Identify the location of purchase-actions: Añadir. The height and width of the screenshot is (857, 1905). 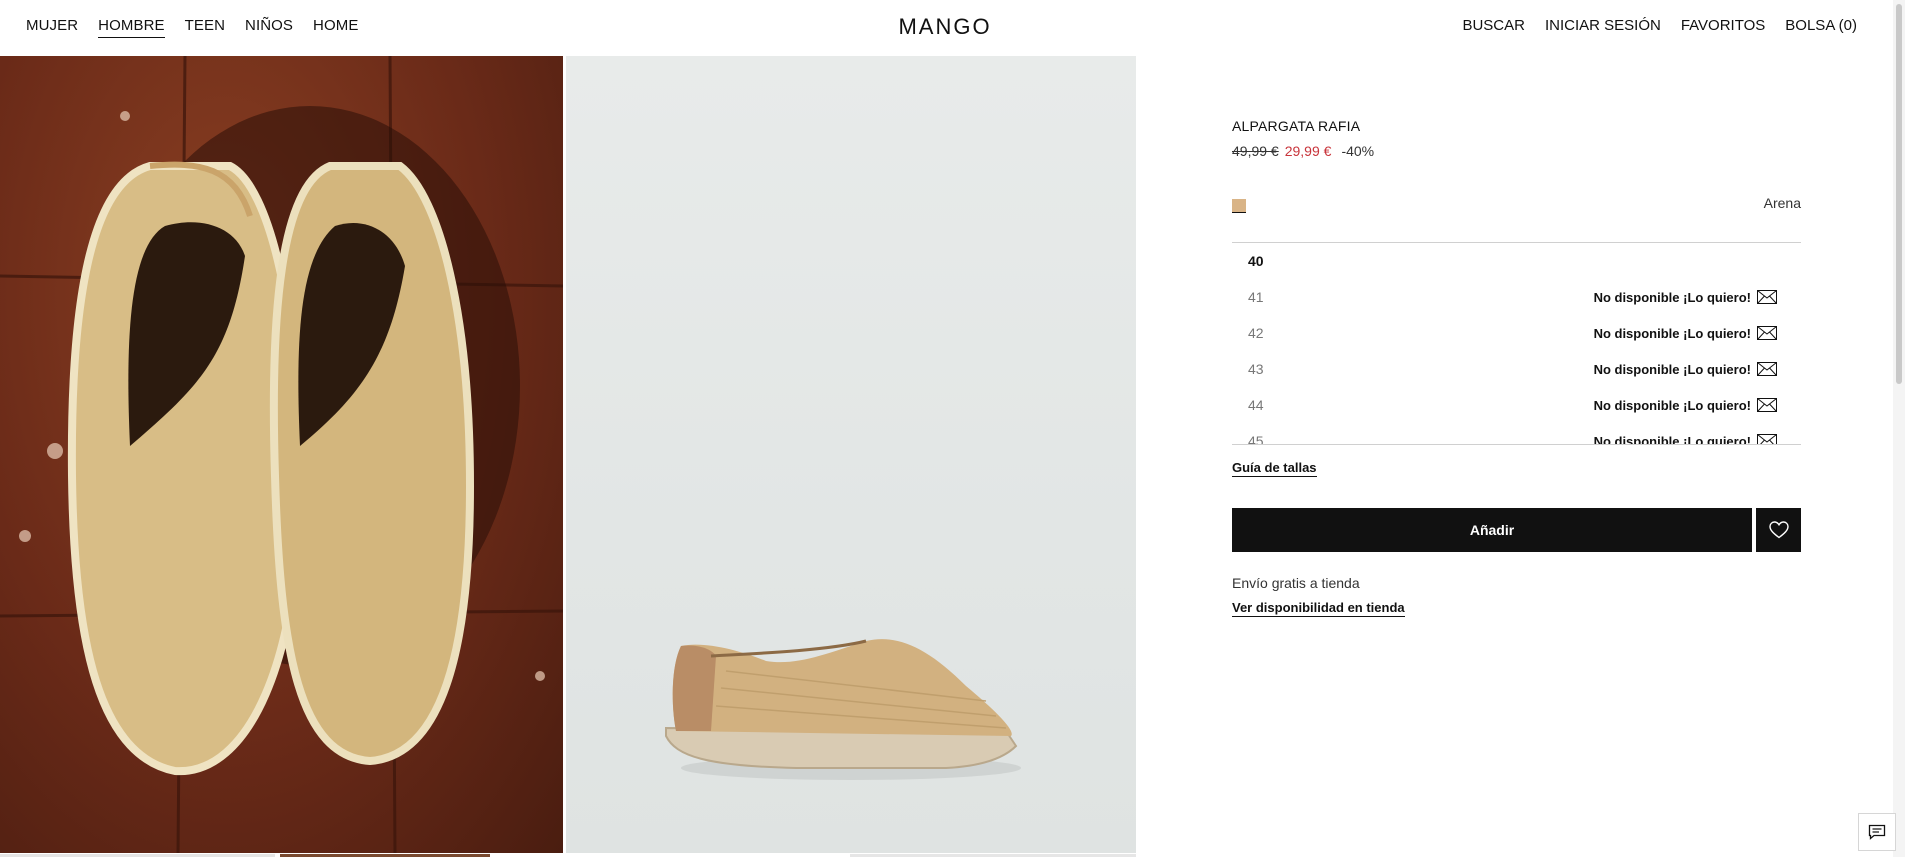
(1516, 530).